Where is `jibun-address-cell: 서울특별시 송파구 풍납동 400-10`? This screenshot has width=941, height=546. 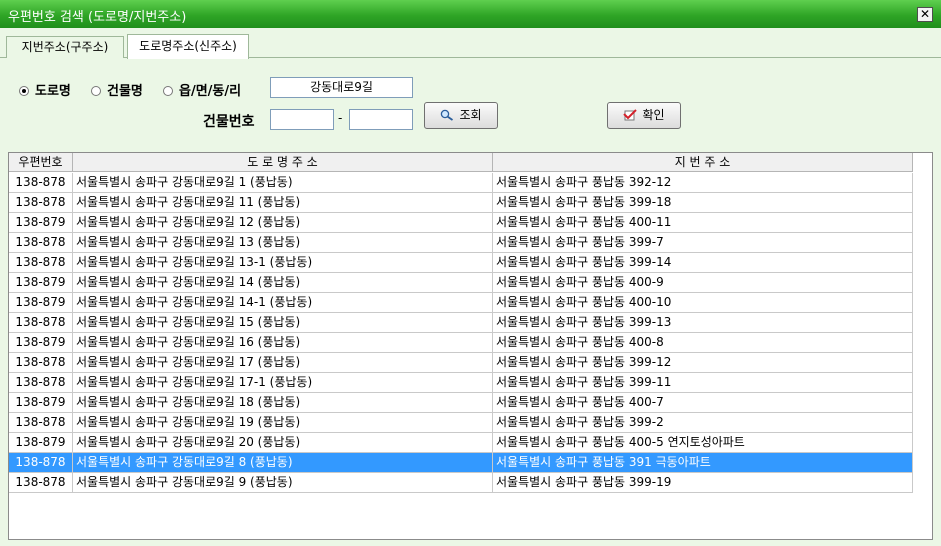 jibun-address-cell: 서울특별시 송파구 풍납동 400-10 is located at coordinates (703, 303).